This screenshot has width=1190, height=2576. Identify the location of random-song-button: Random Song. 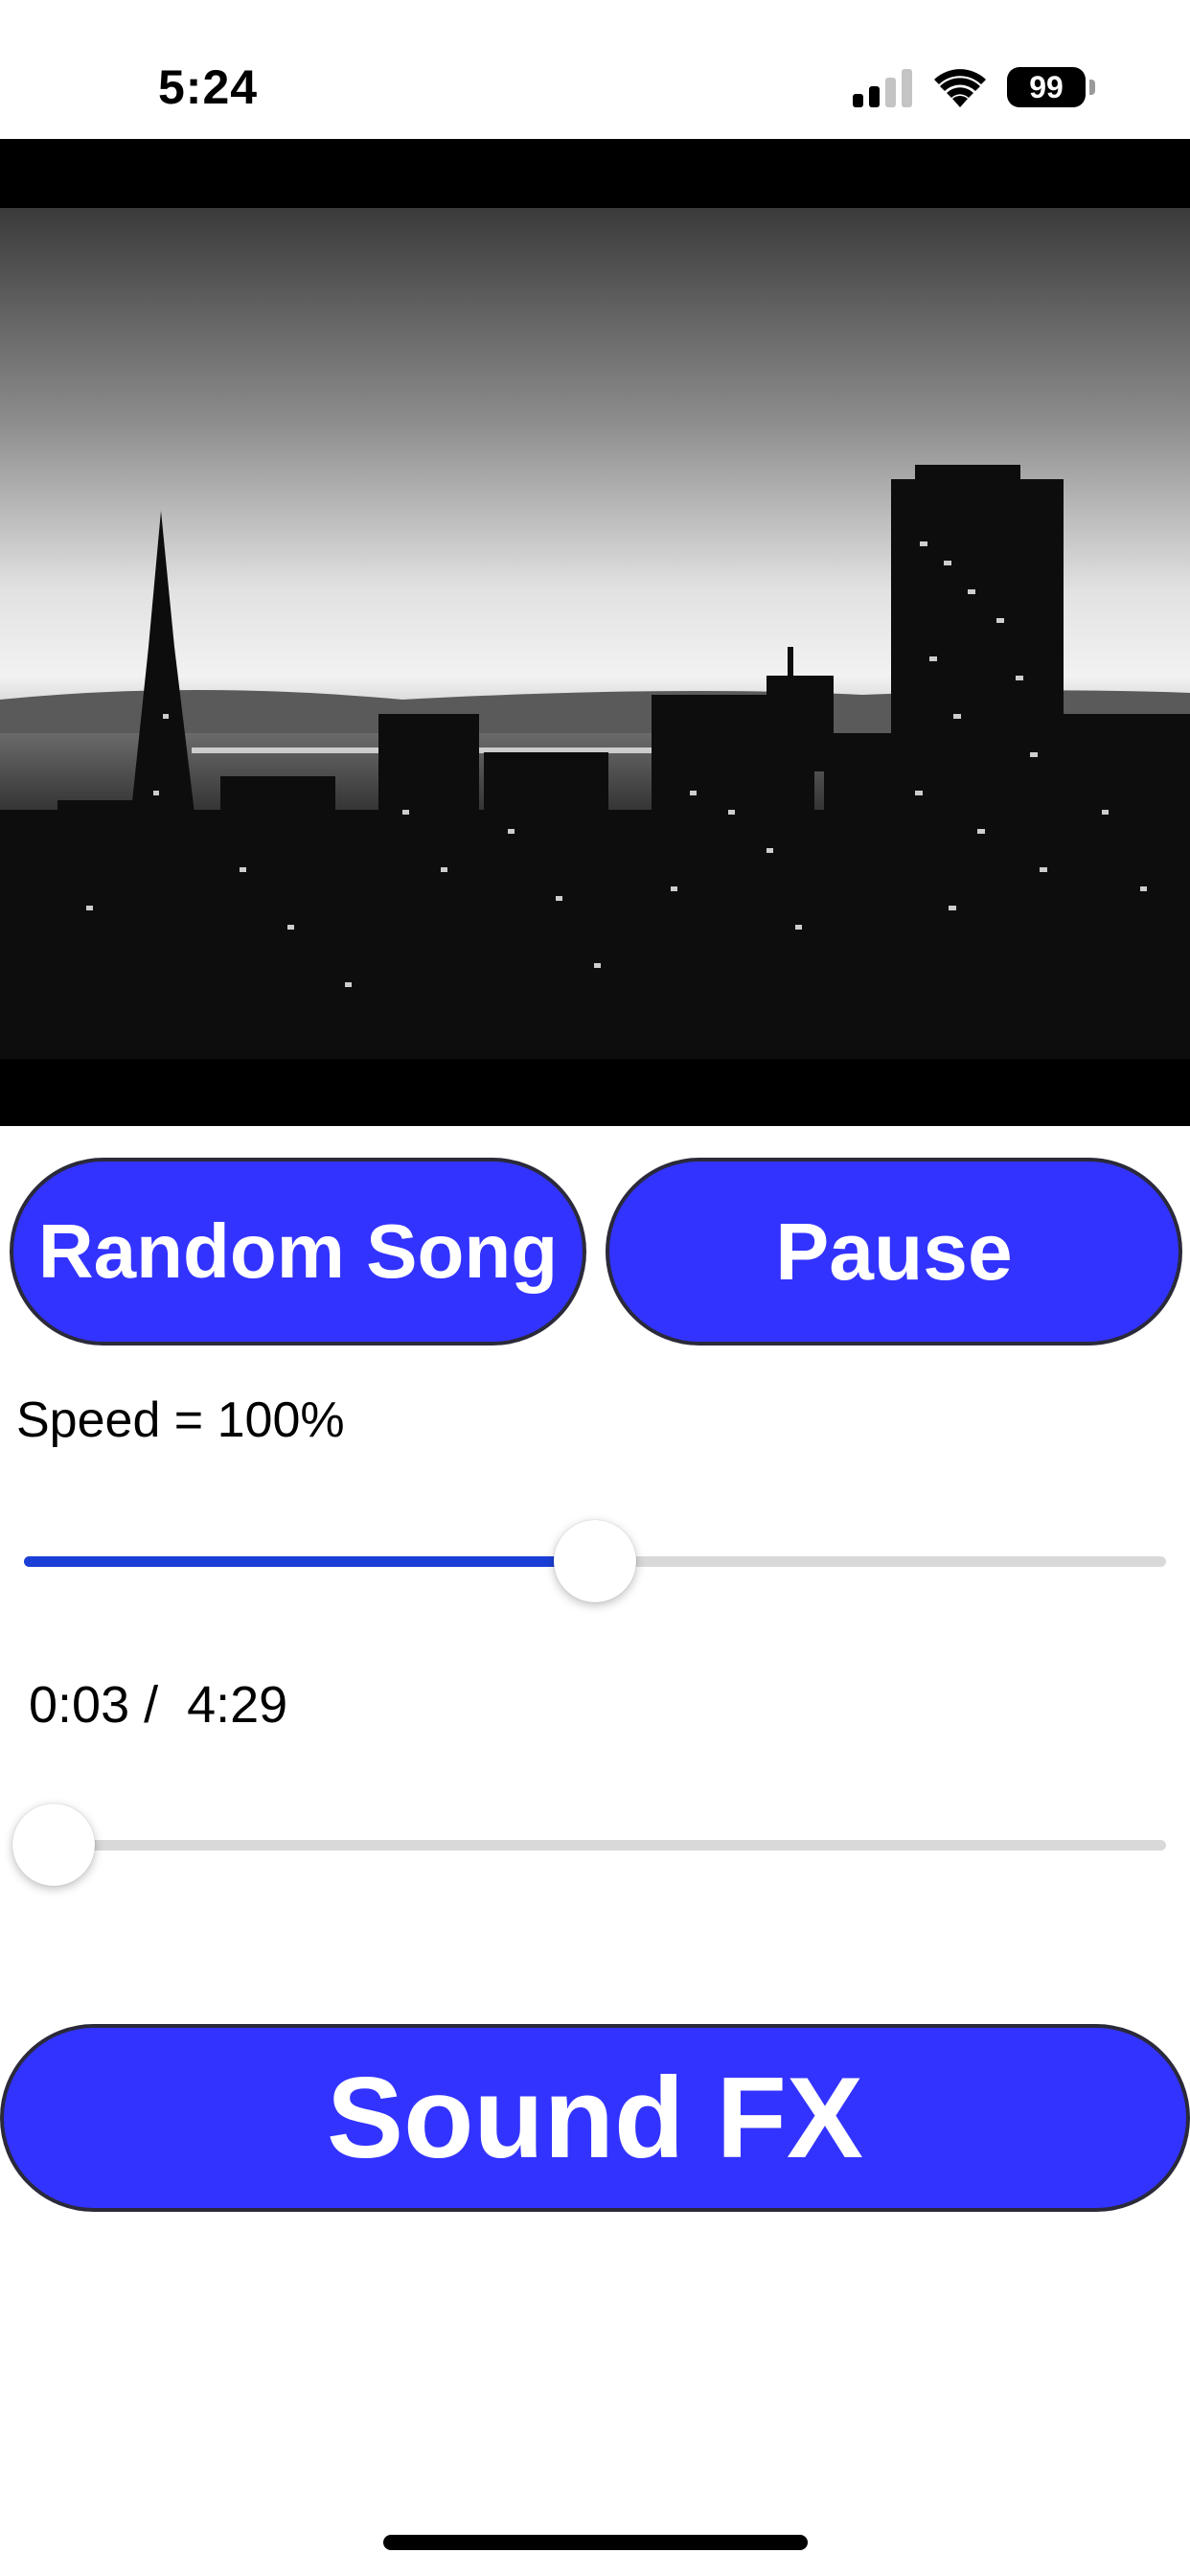
(298, 1252).